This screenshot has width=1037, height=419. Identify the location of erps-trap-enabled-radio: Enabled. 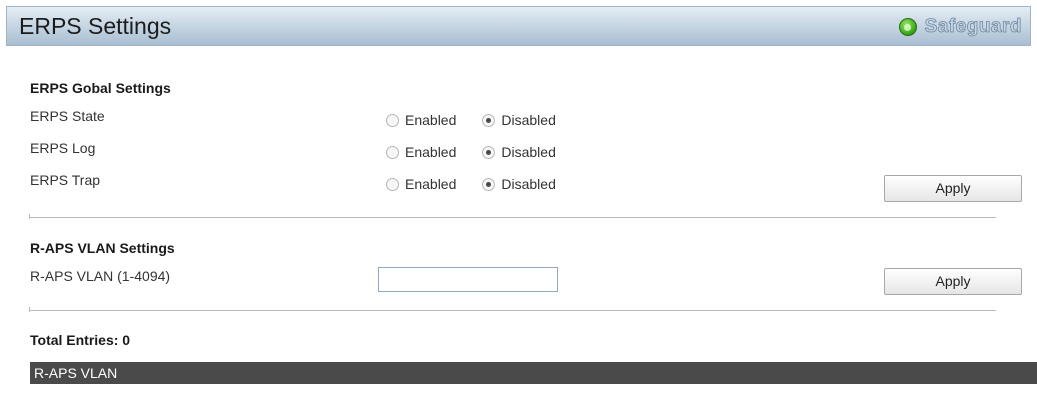
(421, 184).